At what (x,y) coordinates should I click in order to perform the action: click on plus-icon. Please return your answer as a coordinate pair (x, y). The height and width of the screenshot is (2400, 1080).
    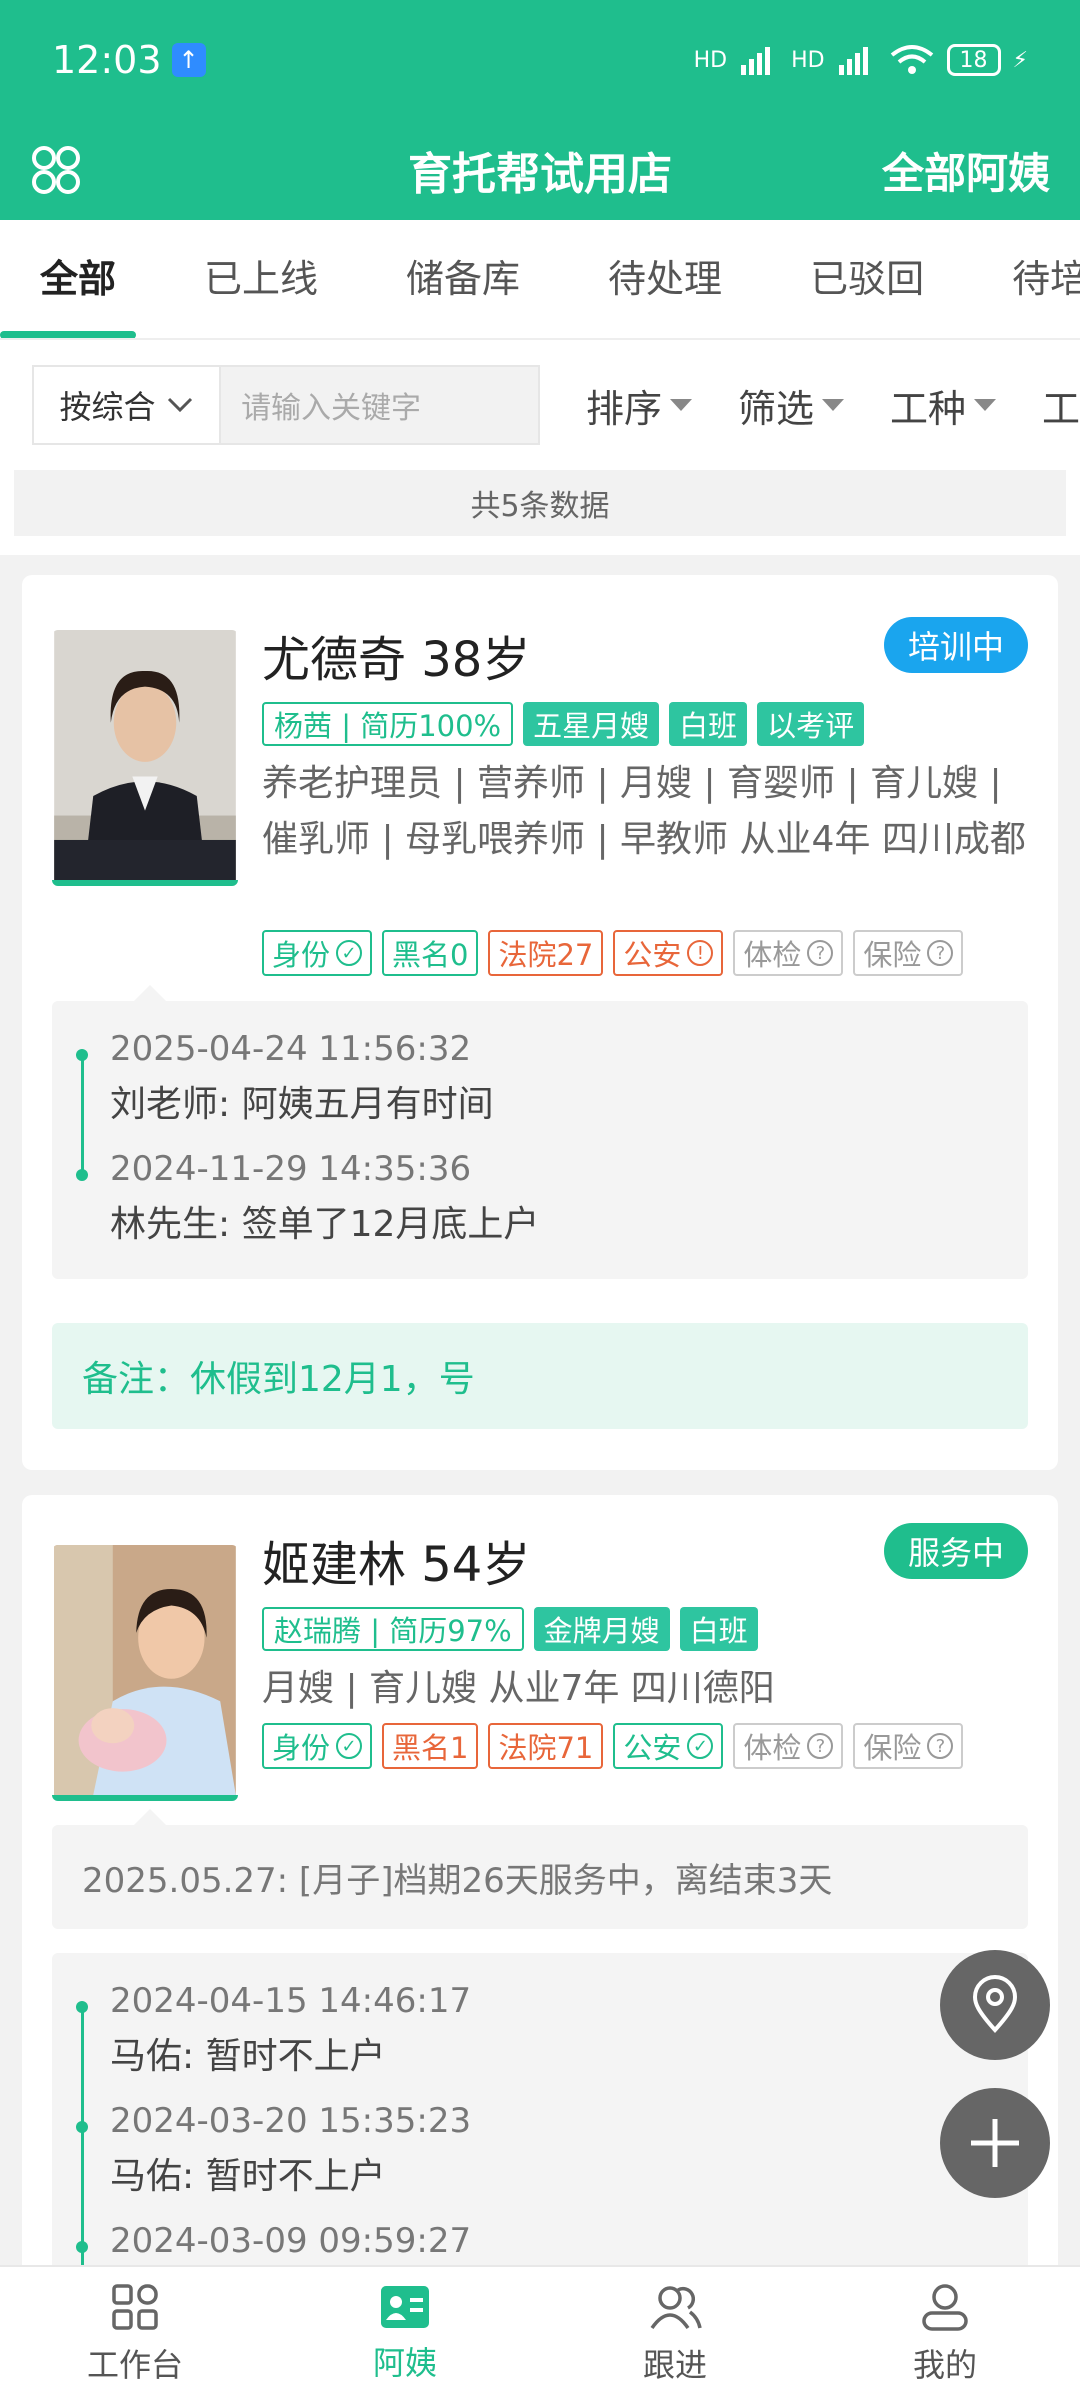
    Looking at the image, I should click on (995, 2143).